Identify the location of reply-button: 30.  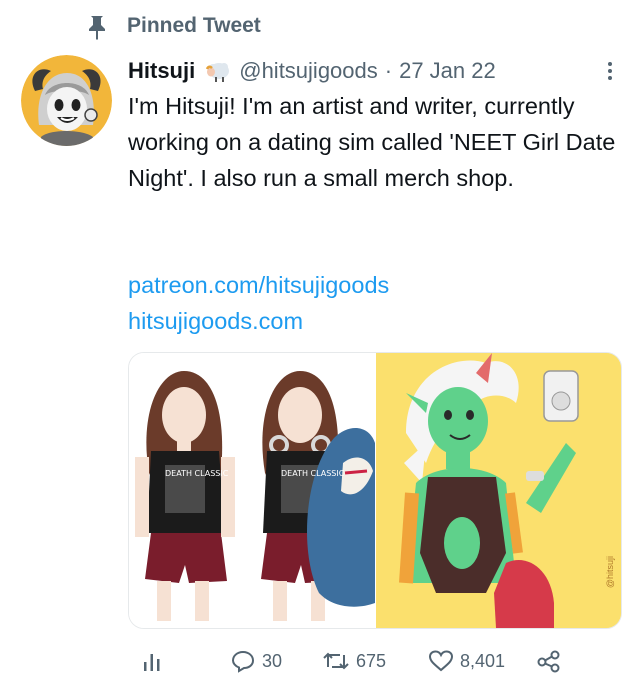
(256, 661).